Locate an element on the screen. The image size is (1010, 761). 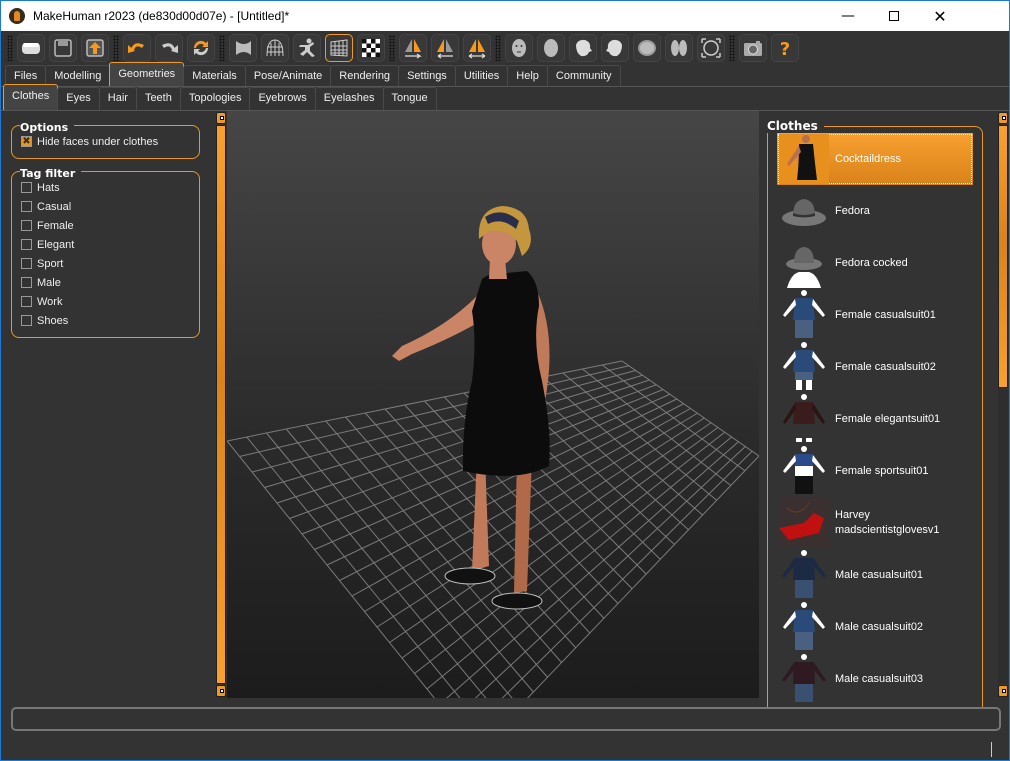
top-view-button is located at coordinates (647, 48).